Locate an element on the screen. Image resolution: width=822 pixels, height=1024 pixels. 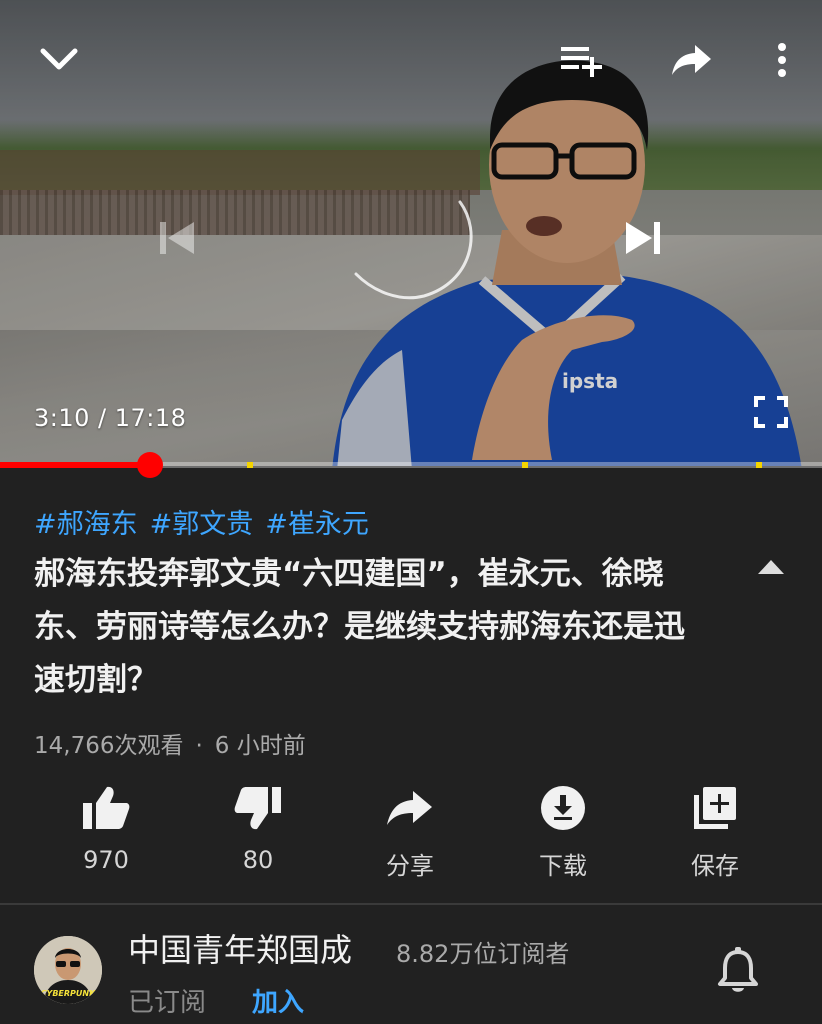
dislike-button: 80 is located at coordinates (258, 832).